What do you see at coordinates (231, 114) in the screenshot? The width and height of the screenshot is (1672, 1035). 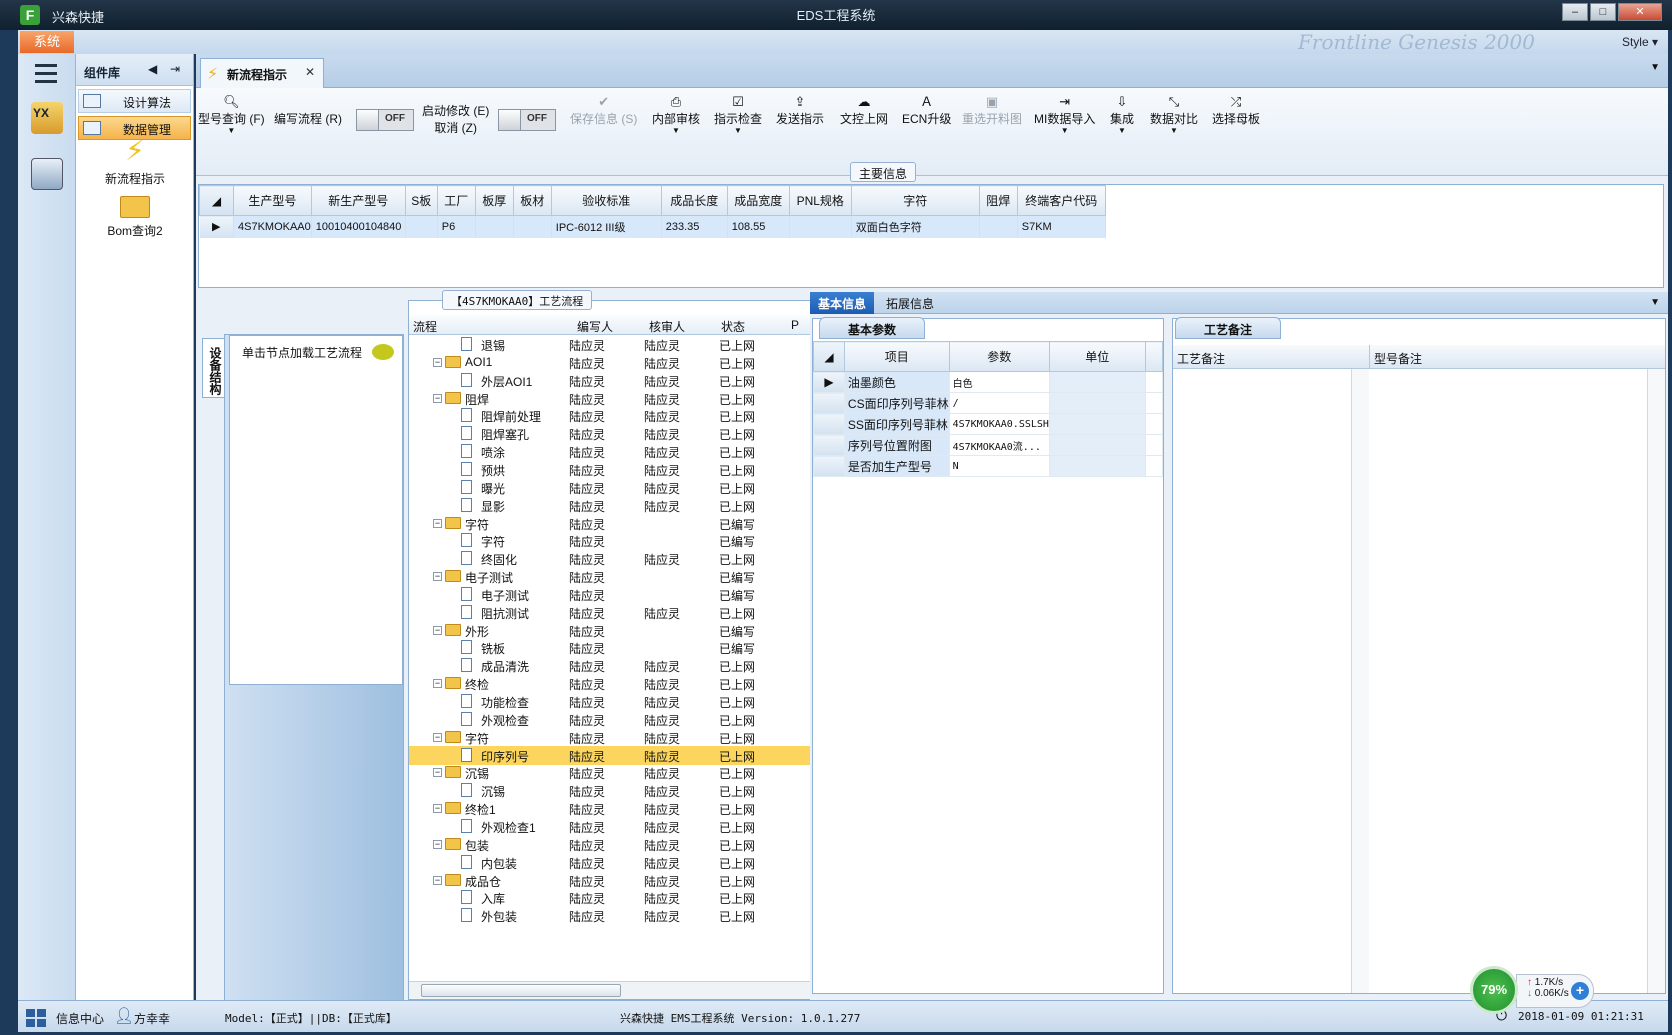 I see `model-query-button: 🔍︎ 型号查询 (F) ▼` at bounding box center [231, 114].